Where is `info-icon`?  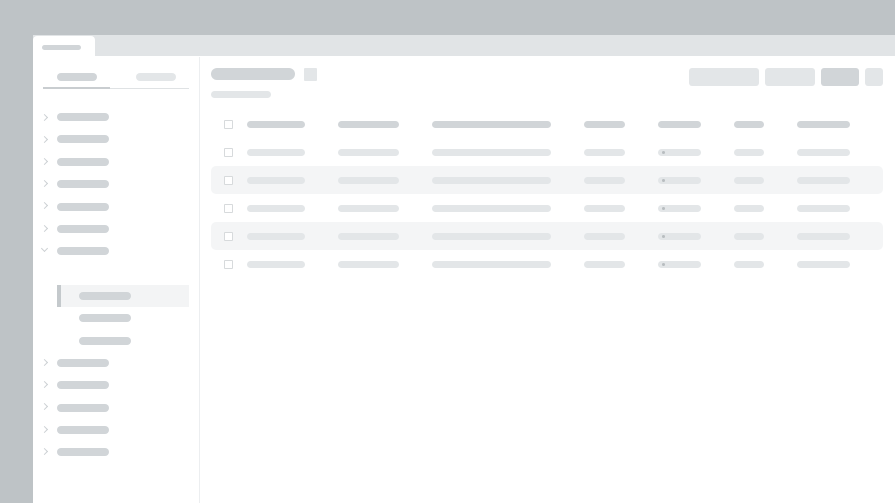
info-icon is located at coordinates (310, 74).